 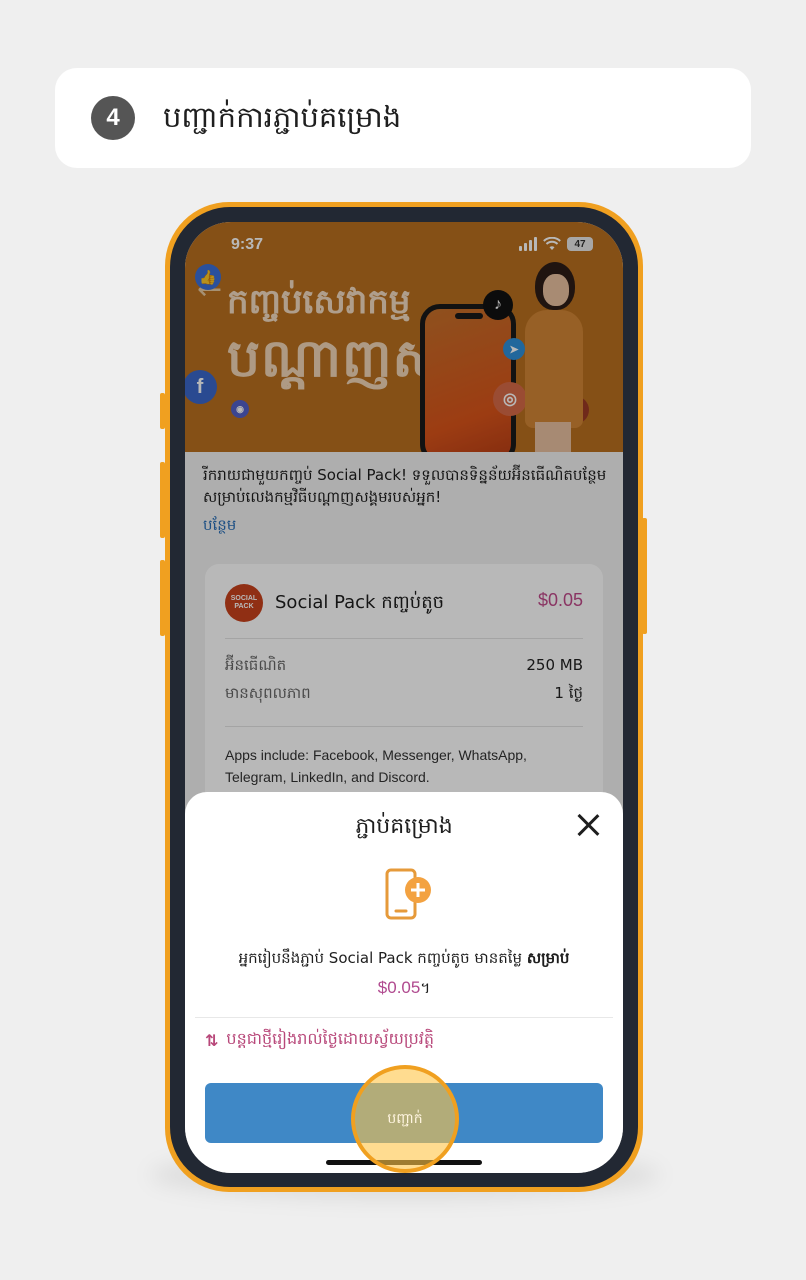 I want to click on confirm-button-label: បញ្ជាក់, so click(x=404, y=1119).